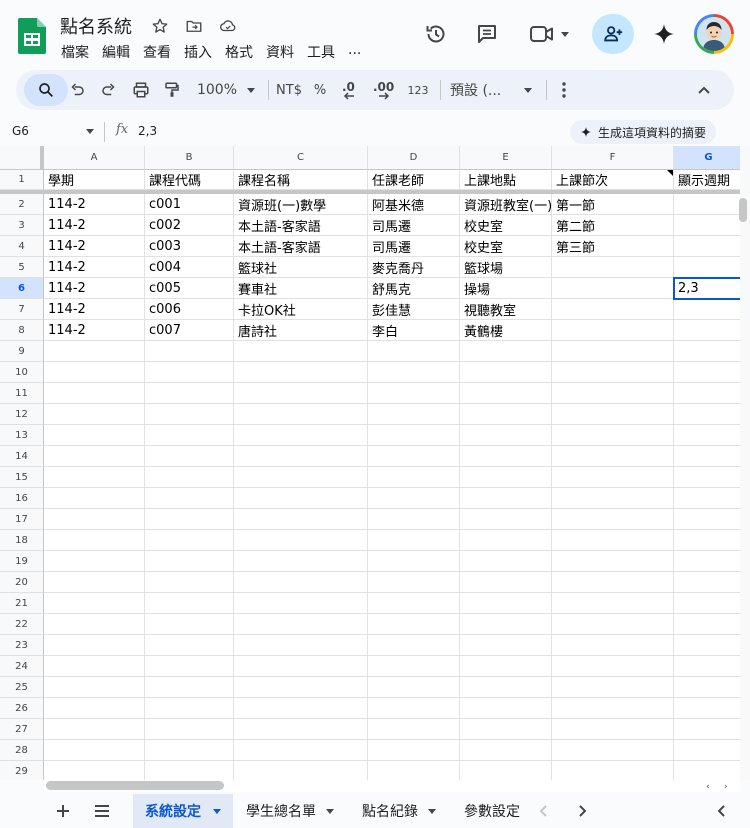  Describe the element at coordinates (202, 52) in the screenshot. I see `menu-insert: 插入` at that location.